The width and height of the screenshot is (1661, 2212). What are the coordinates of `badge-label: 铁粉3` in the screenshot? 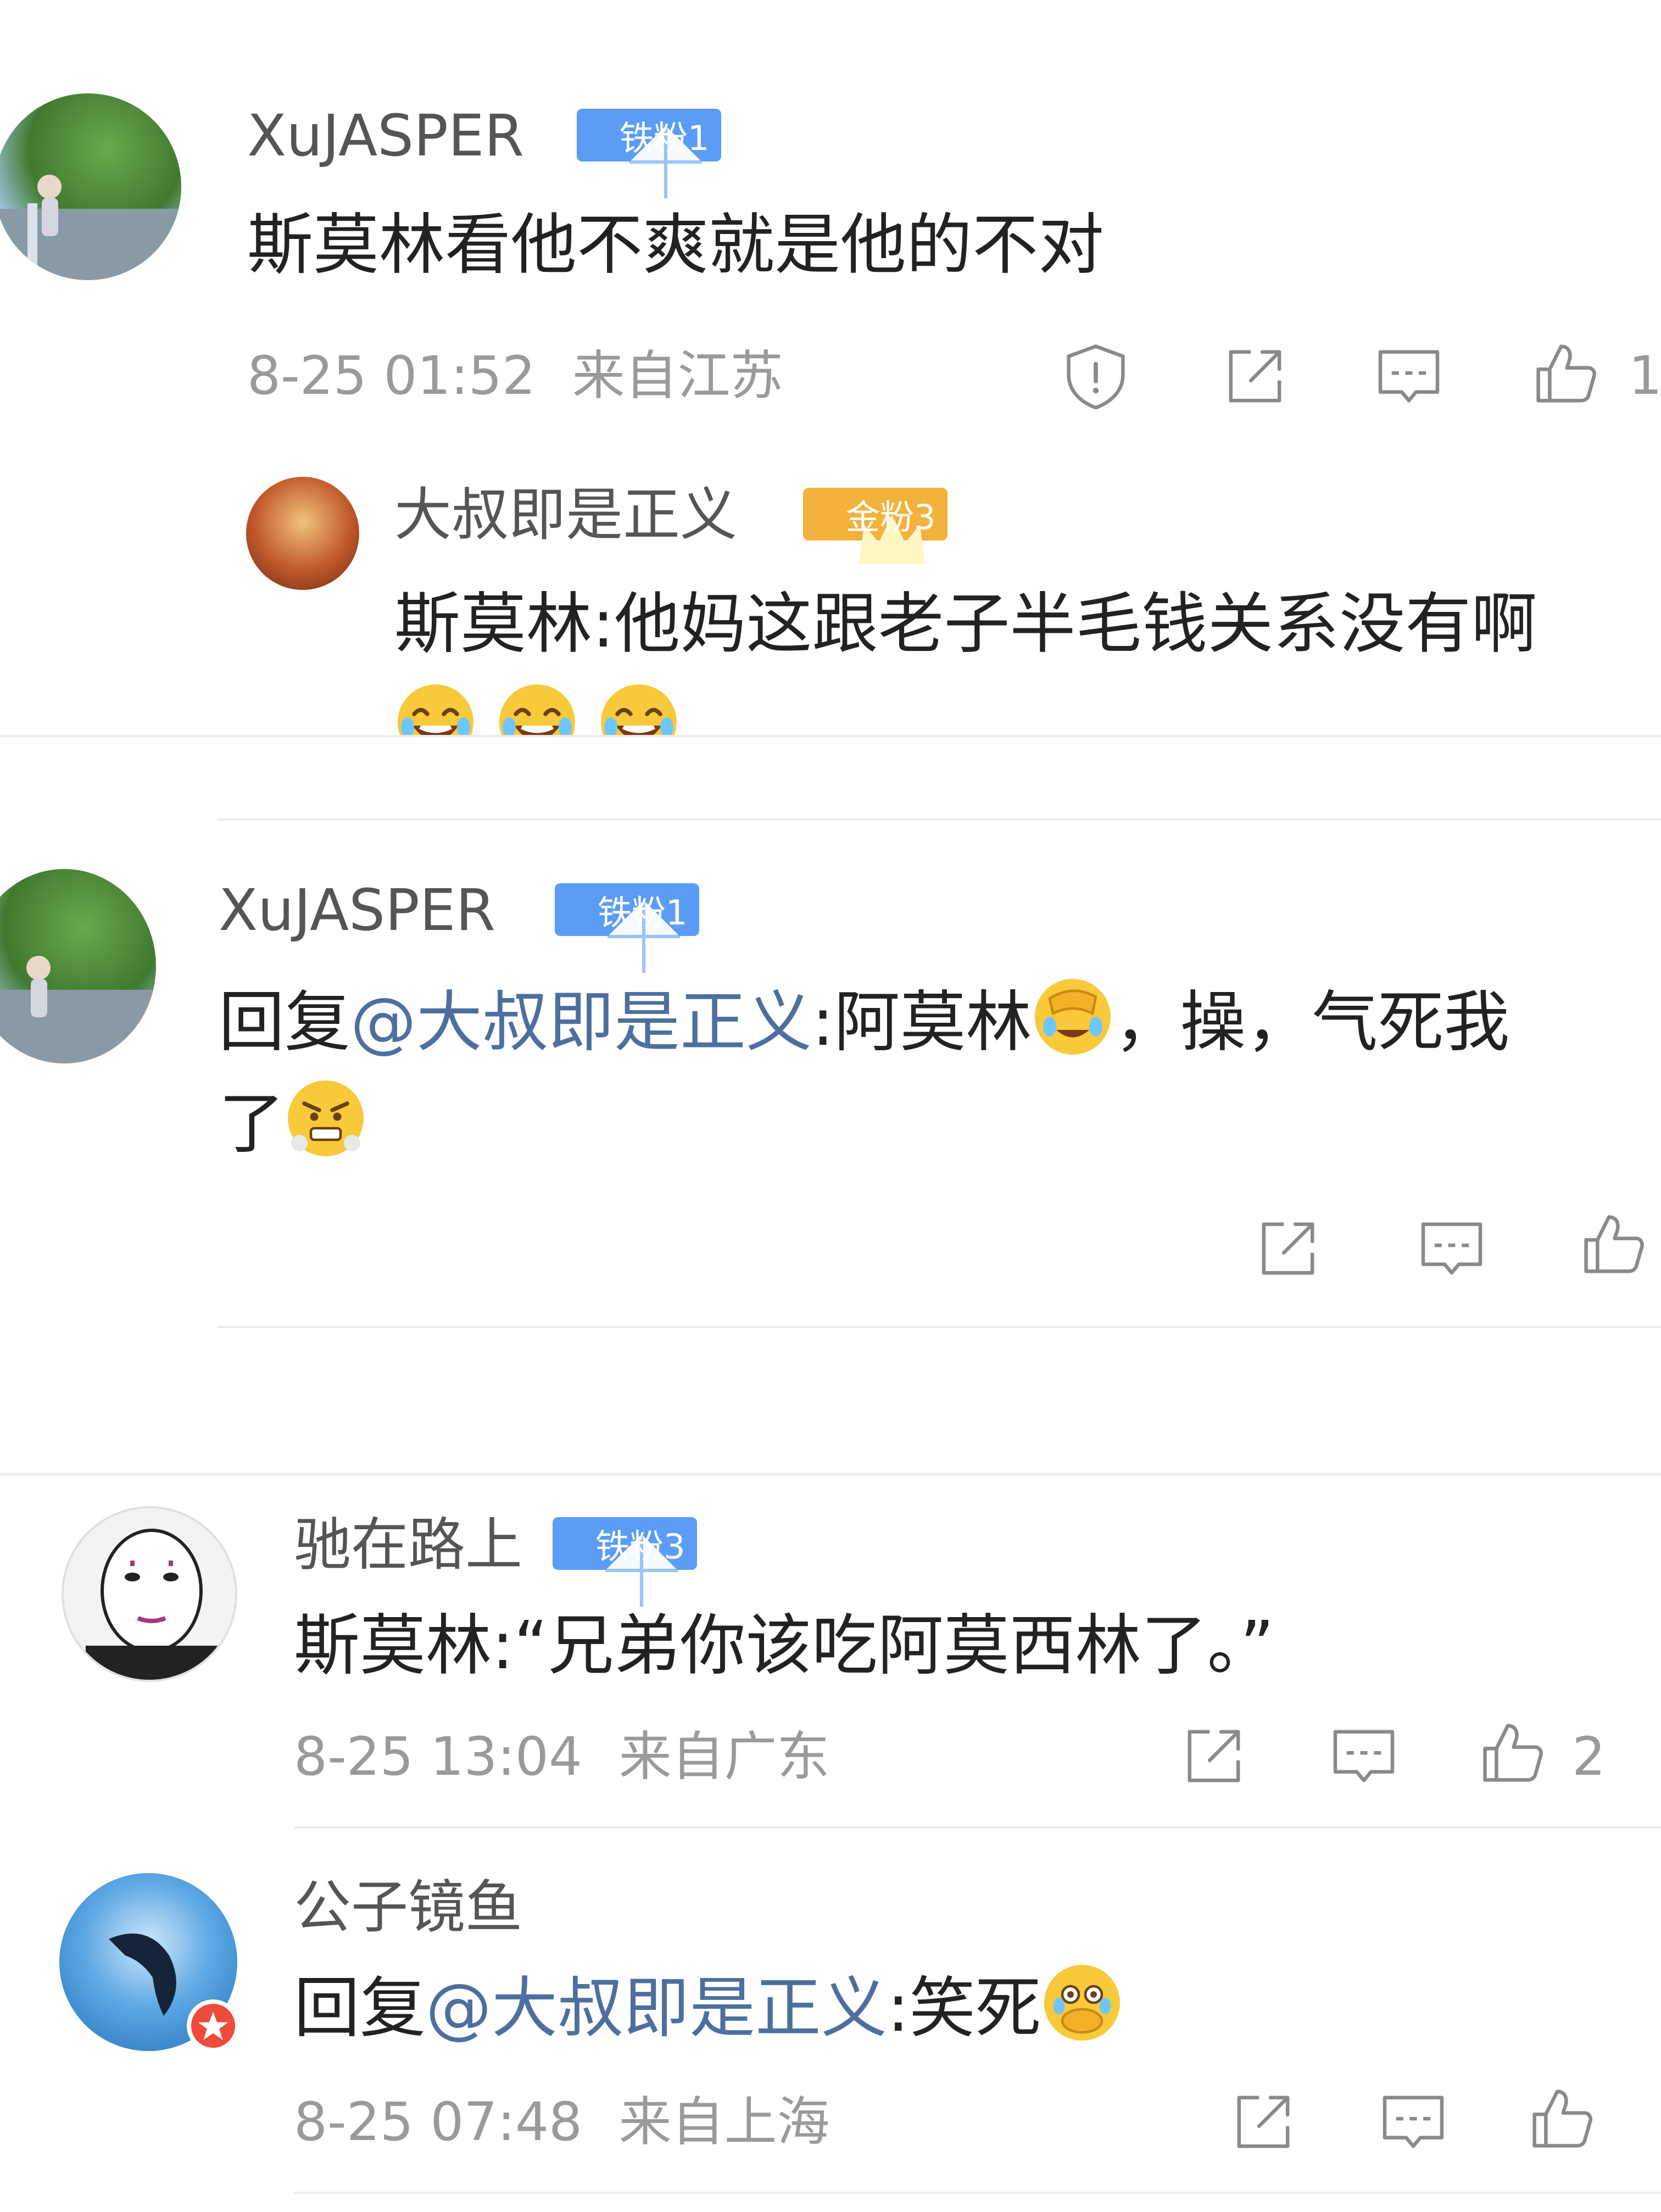 It's located at (640, 1546).